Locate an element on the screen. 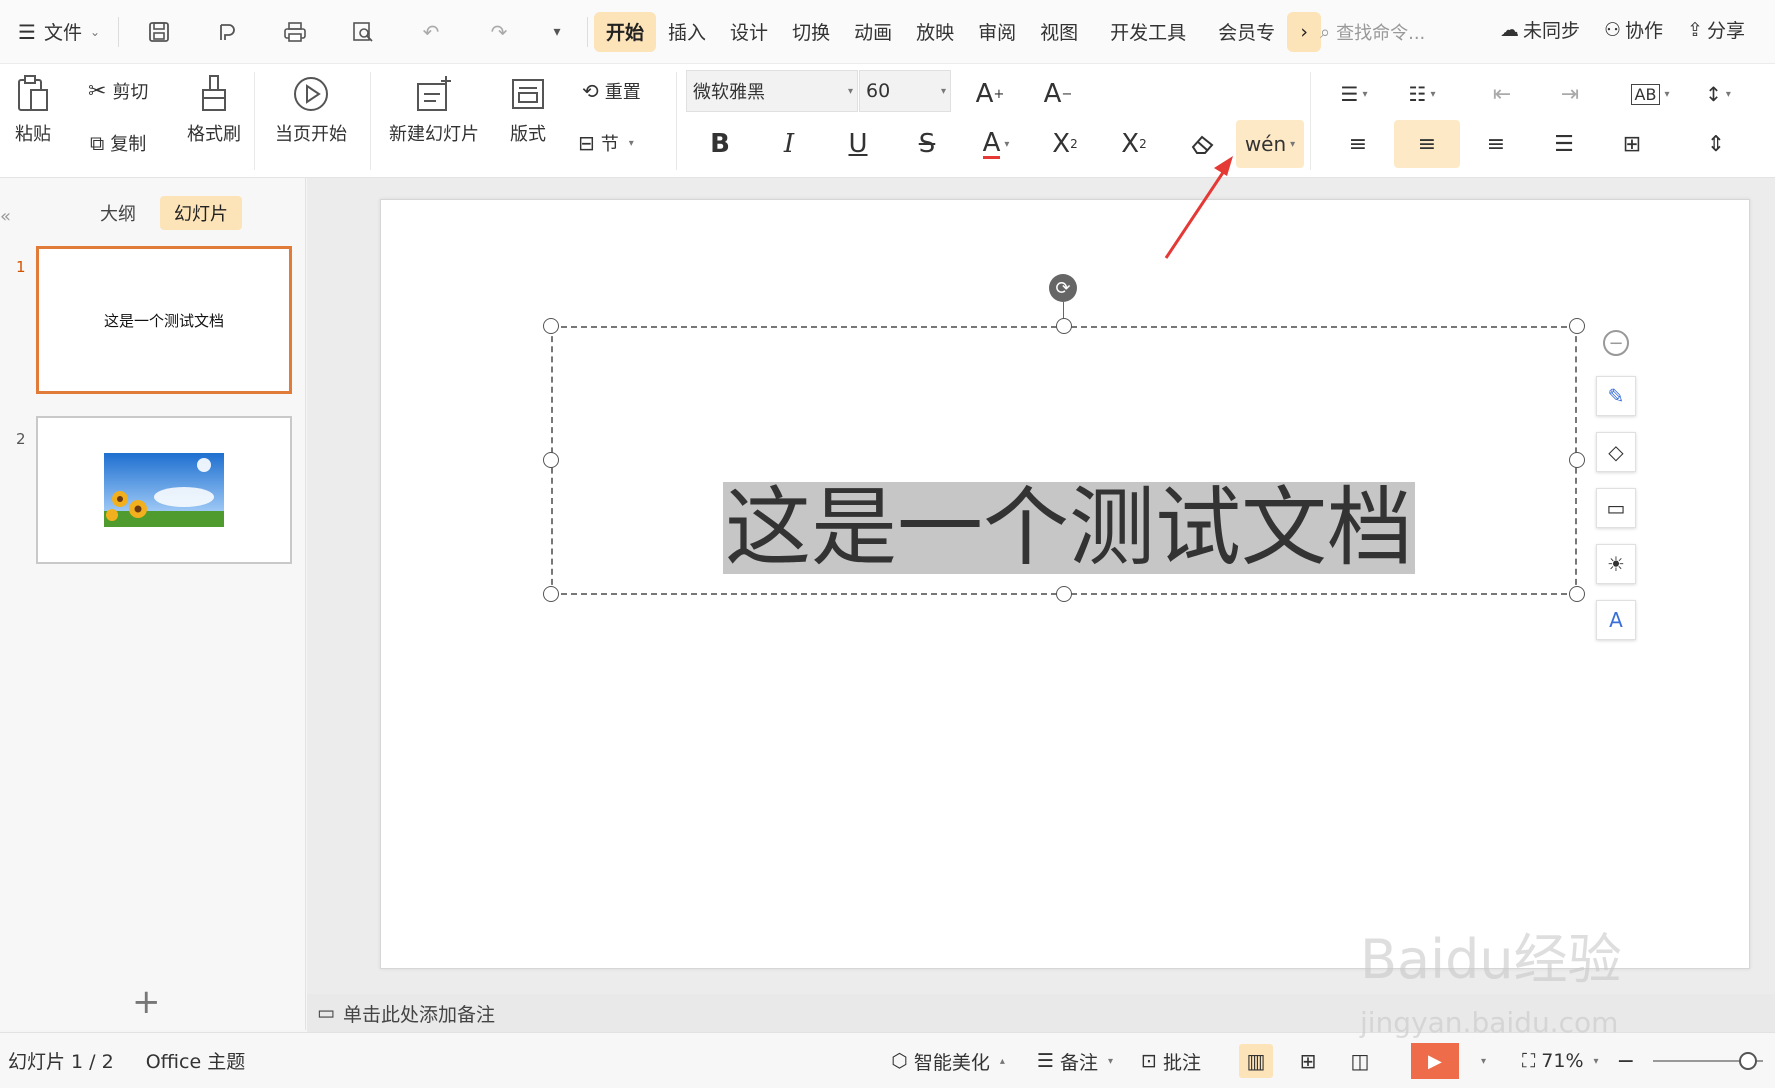 This screenshot has height=1088, width=1775. notes-button: ☰ 备注 ▾ is located at coordinates (1075, 1061).